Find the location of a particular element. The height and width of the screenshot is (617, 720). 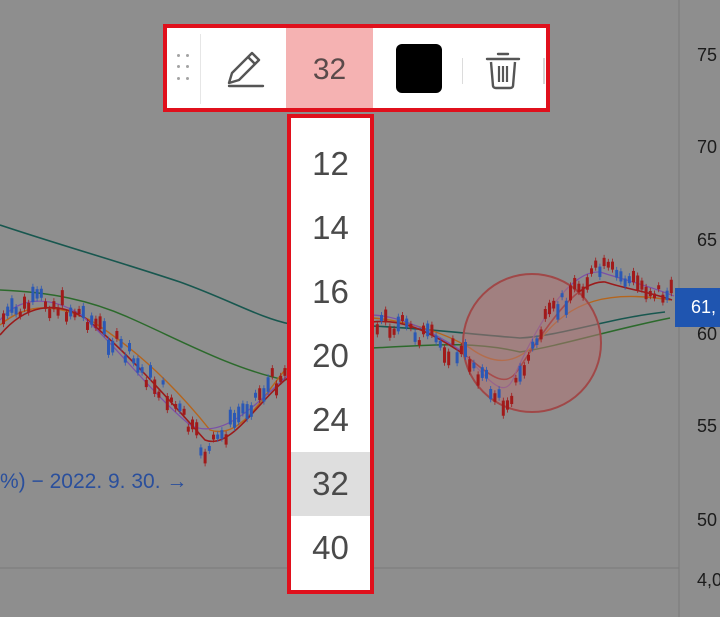

price-axis-label: 75 is located at coordinates (707, 55).